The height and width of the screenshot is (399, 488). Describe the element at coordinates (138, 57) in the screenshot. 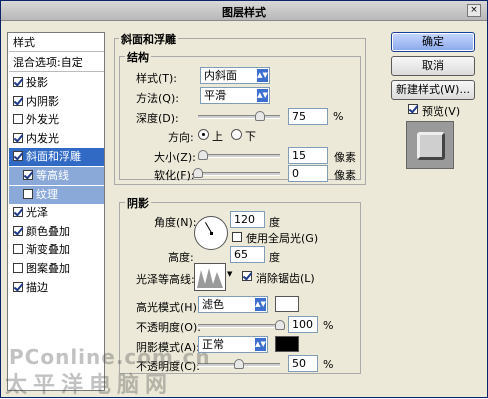

I see `structure-title: 结构` at that location.